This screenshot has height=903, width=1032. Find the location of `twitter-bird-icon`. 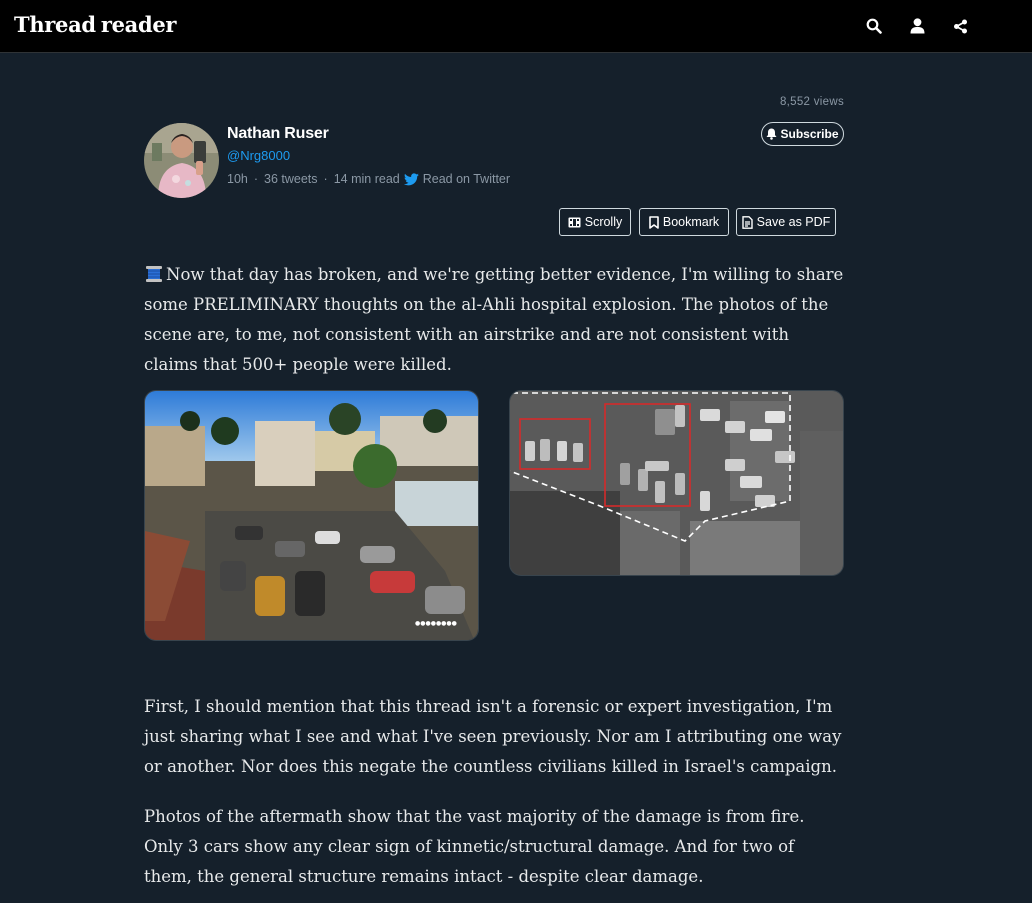

twitter-bird-icon is located at coordinates (411, 178).